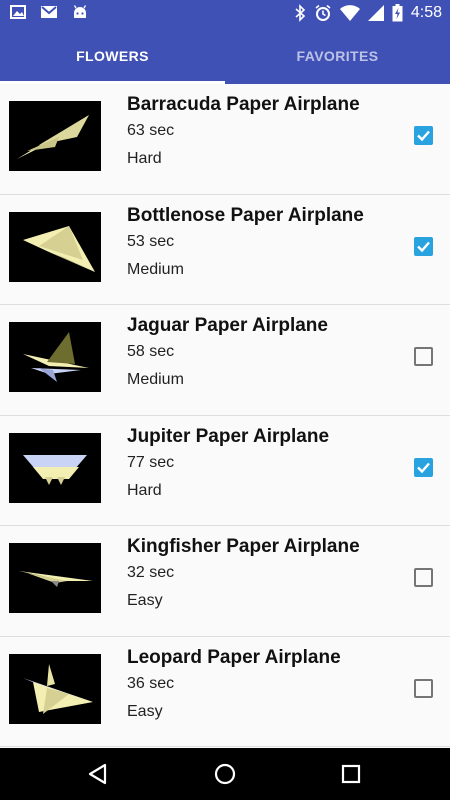 The image size is (450, 800). Describe the element at coordinates (225, 14) in the screenshot. I see `status-bar: 4:58` at that location.